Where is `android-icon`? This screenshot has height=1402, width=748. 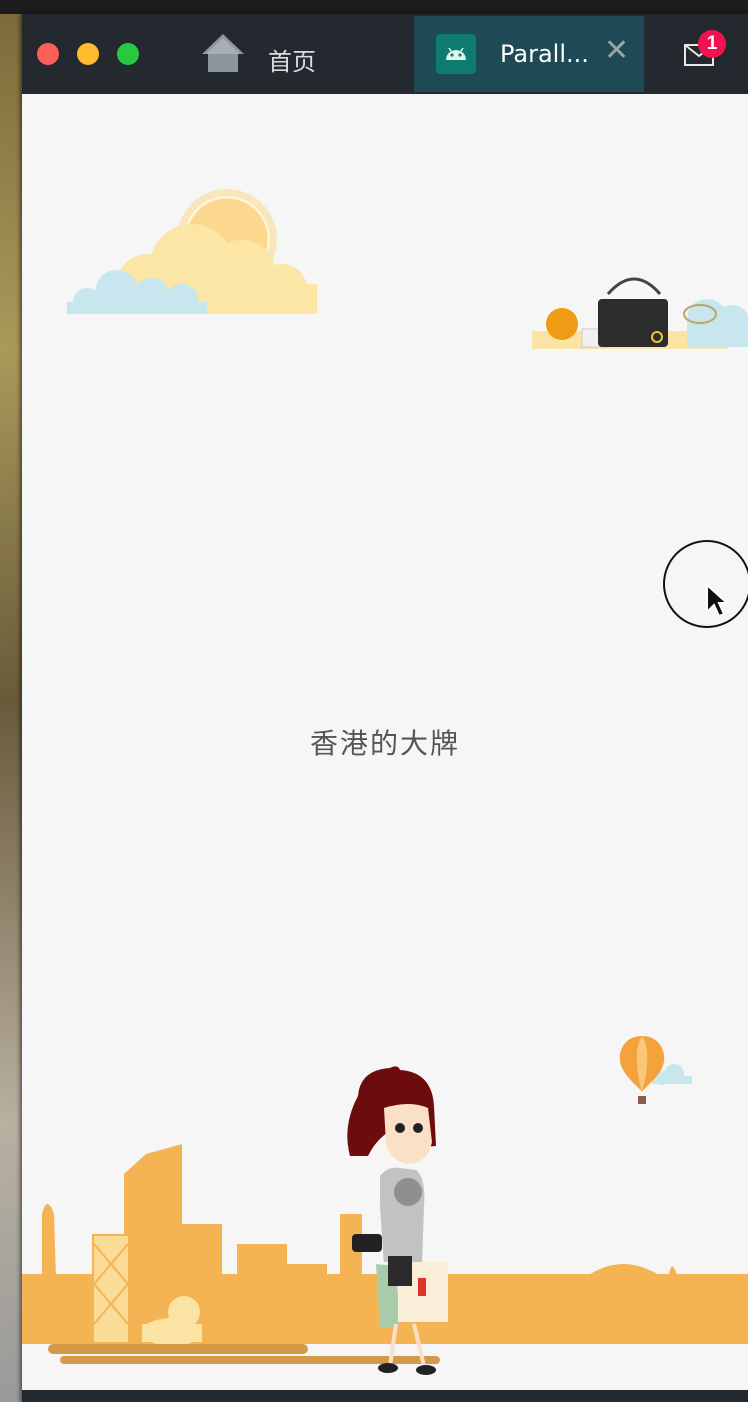
android-icon is located at coordinates (456, 54).